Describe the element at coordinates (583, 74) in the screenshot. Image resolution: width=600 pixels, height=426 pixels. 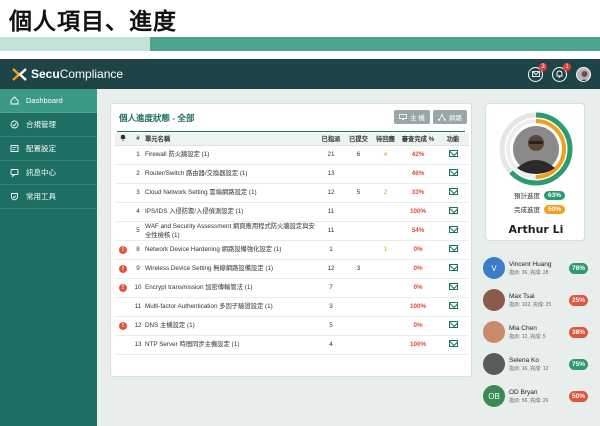
I see `user-avatar-button` at that location.